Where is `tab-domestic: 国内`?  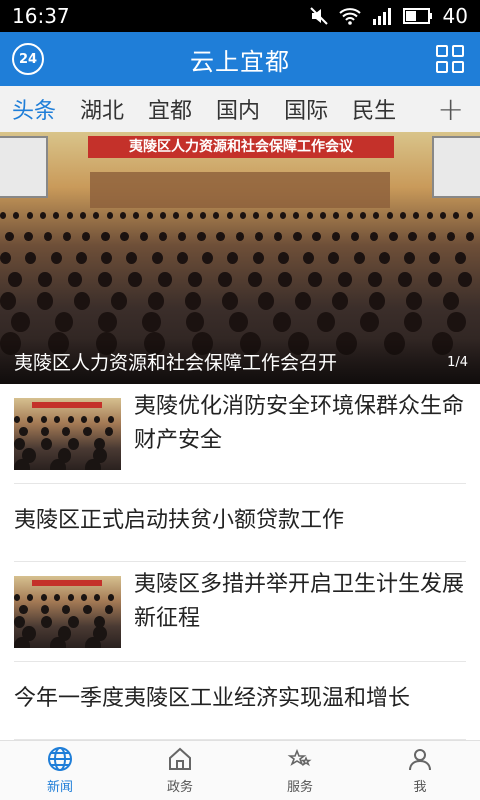 tab-domestic: 国内 is located at coordinates (238, 109).